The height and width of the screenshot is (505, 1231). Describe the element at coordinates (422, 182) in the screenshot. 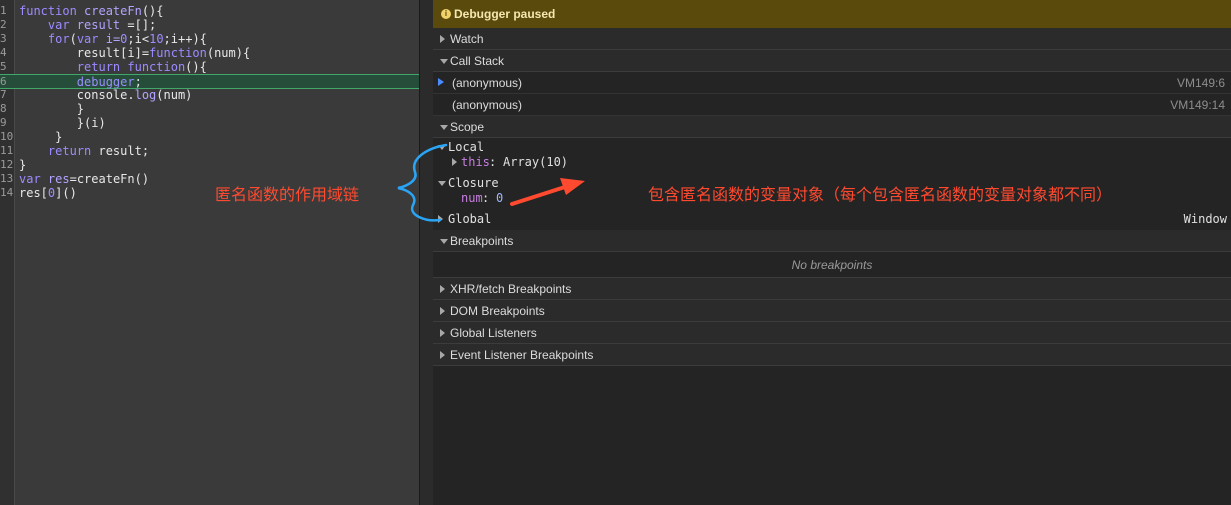

I see `curly-brace-annotation` at that location.